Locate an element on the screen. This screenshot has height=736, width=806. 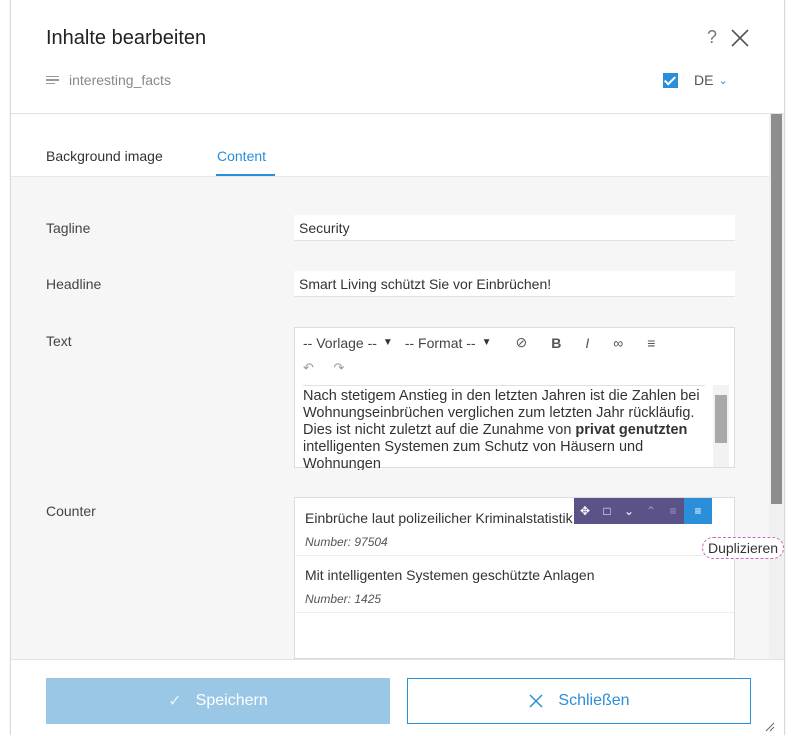
tab-bar: Background image Content is located at coordinates (390, 145).